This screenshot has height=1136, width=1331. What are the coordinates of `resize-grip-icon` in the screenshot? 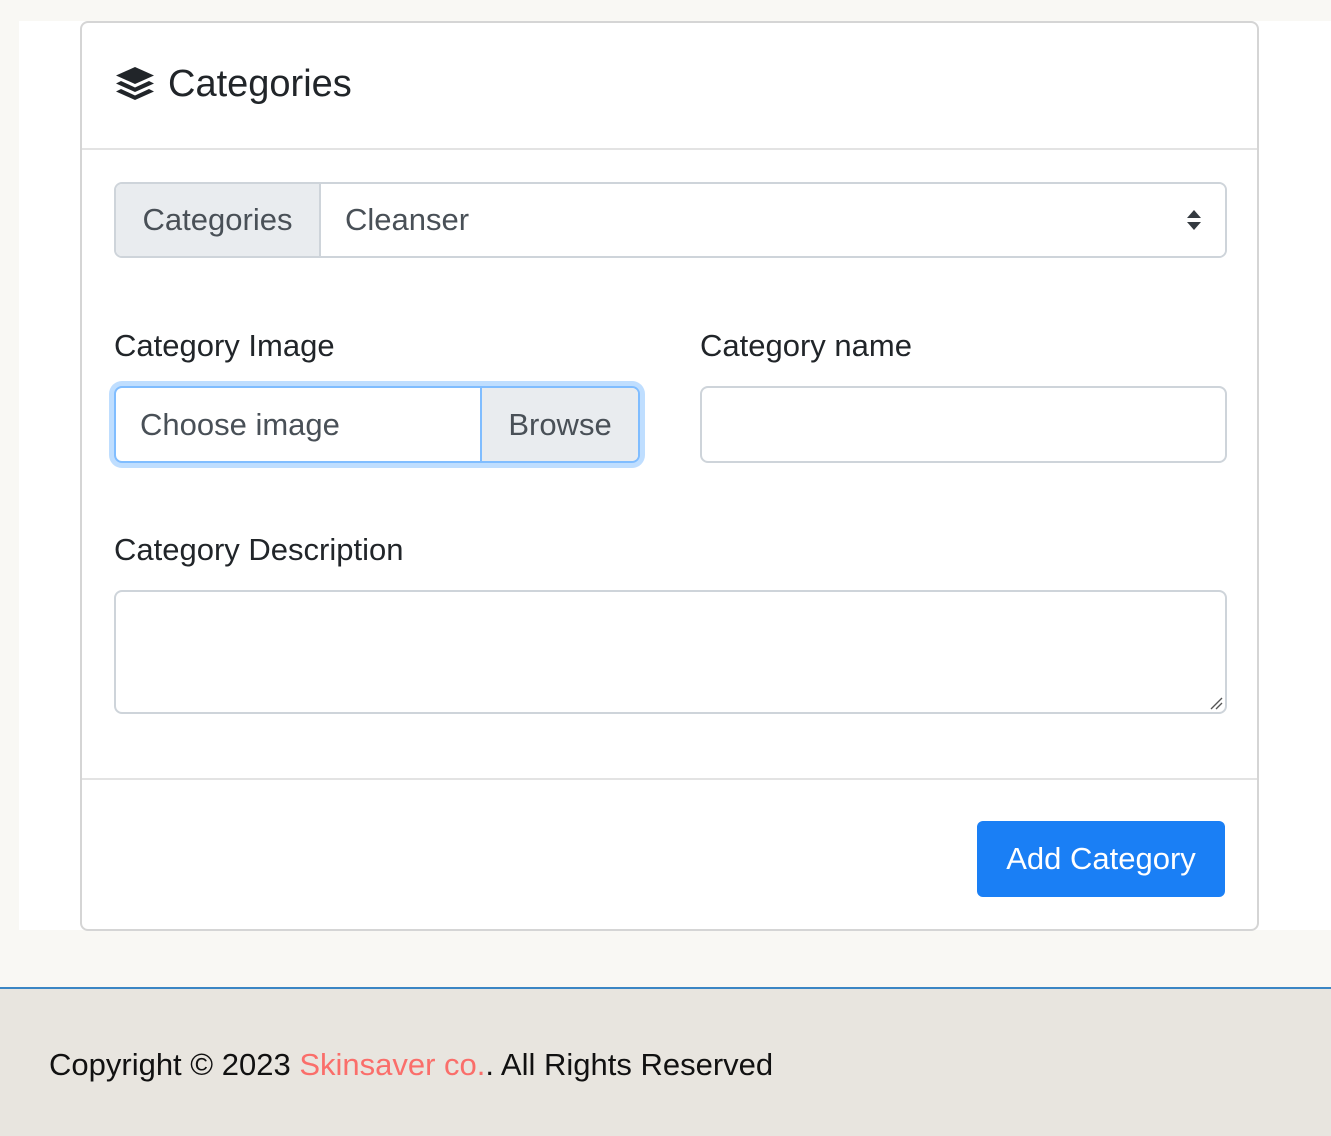 It's located at (1216, 703).